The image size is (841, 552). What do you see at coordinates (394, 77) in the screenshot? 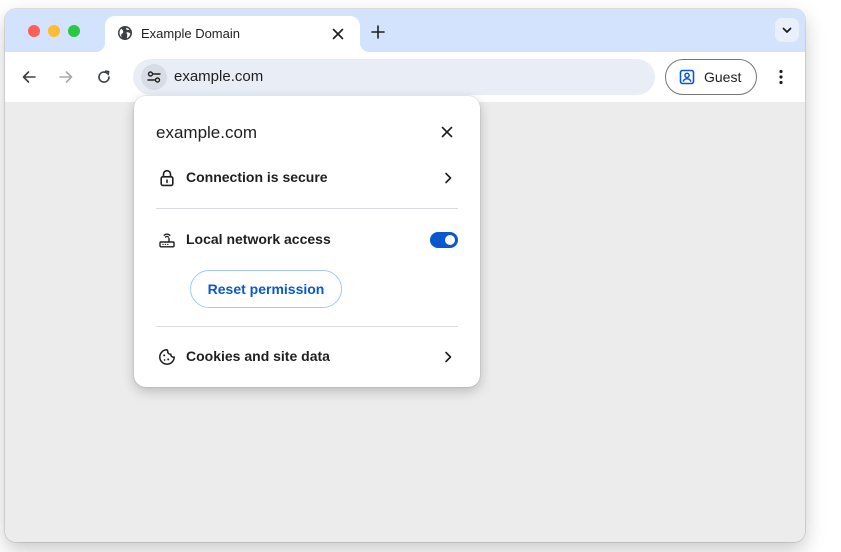
I see `address-bar: example.com` at bounding box center [394, 77].